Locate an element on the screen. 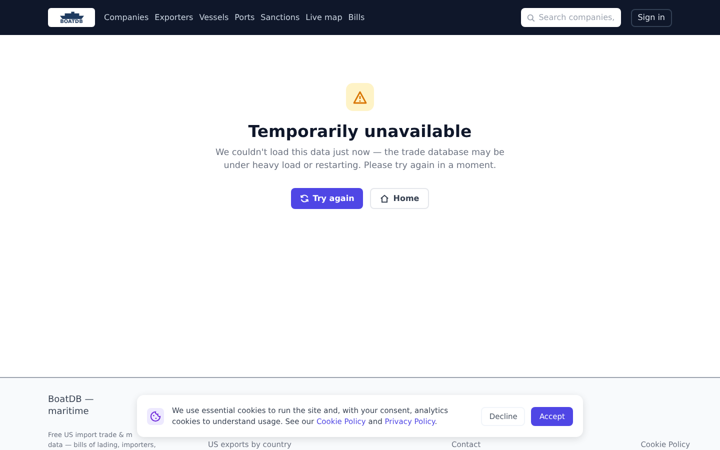  refresh-icon is located at coordinates (304, 198).